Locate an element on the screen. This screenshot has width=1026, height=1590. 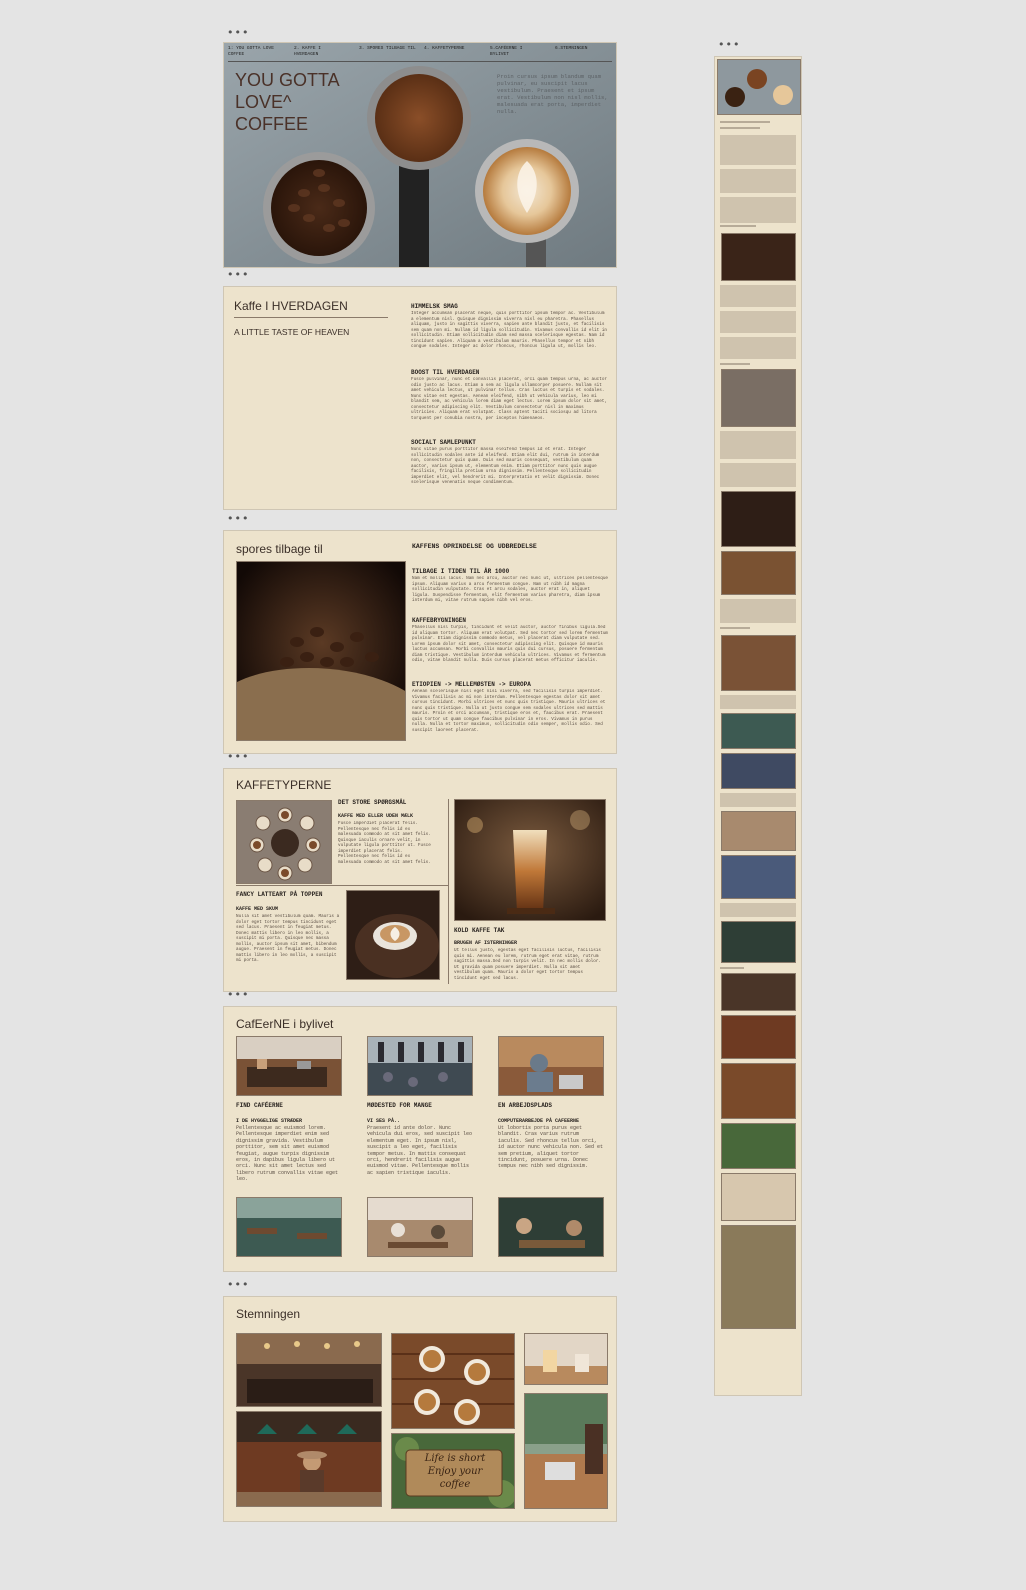
col-subheading: I DE HYGGELIGE STRÆDER is located at coordinates (269, 1121).